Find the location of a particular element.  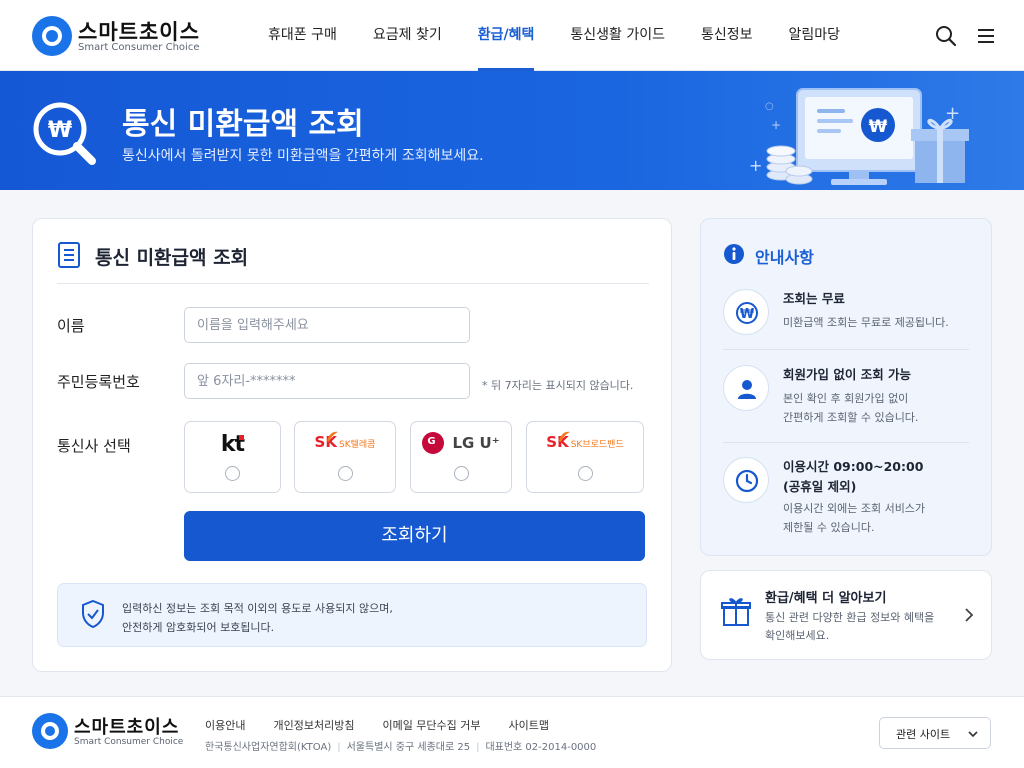

hero-title: 통신 미환급액 조회 is located at coordinates (243, 124).